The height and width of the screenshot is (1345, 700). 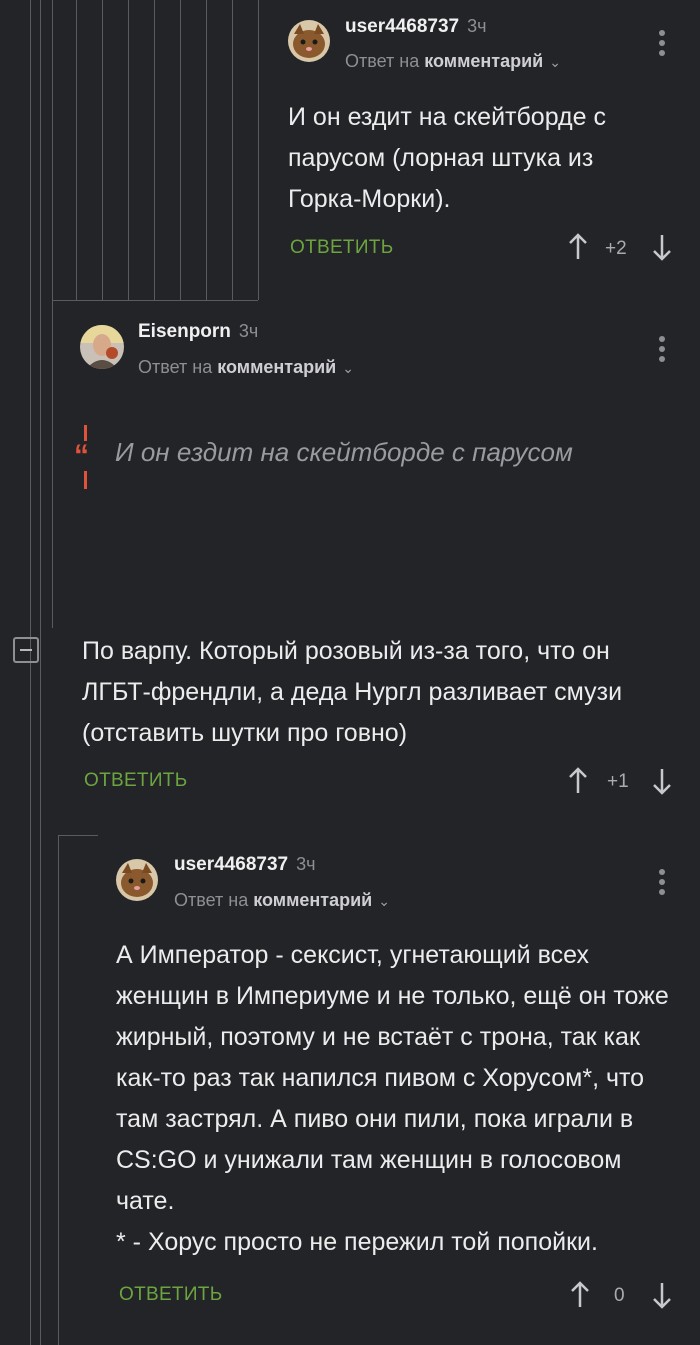 I want to click on collapse-button, so click(x=26, y=650).